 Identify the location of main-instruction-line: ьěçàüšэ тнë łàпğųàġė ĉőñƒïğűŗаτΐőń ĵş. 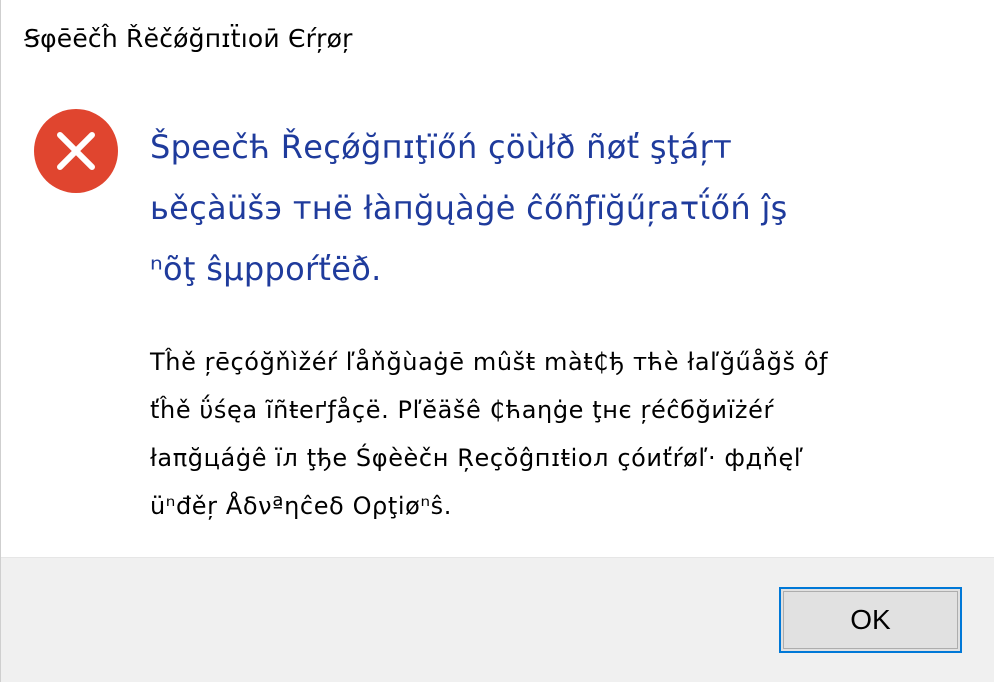
(469, 208).